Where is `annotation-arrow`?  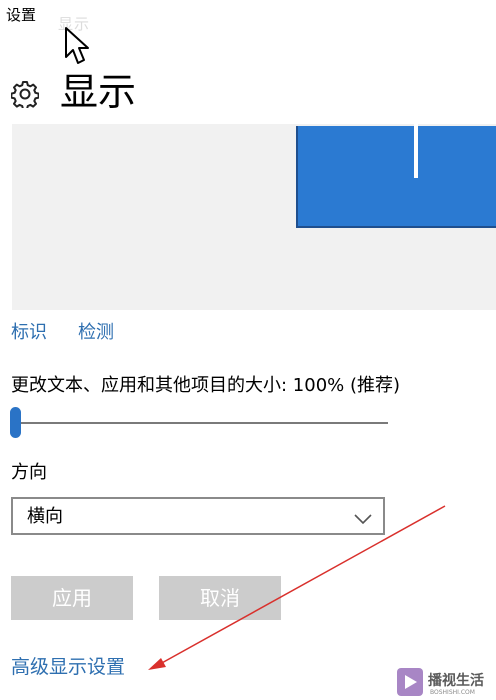
annotation-arrow is located at coordinates (297, 587).